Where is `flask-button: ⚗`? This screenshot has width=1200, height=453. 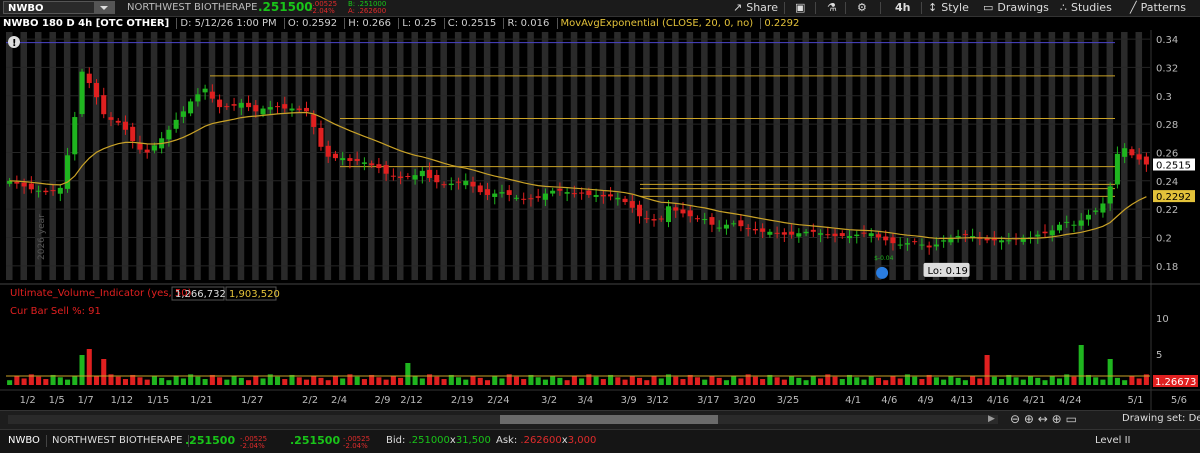 flask-button: ⚗ is located at coordinates (832, 8).